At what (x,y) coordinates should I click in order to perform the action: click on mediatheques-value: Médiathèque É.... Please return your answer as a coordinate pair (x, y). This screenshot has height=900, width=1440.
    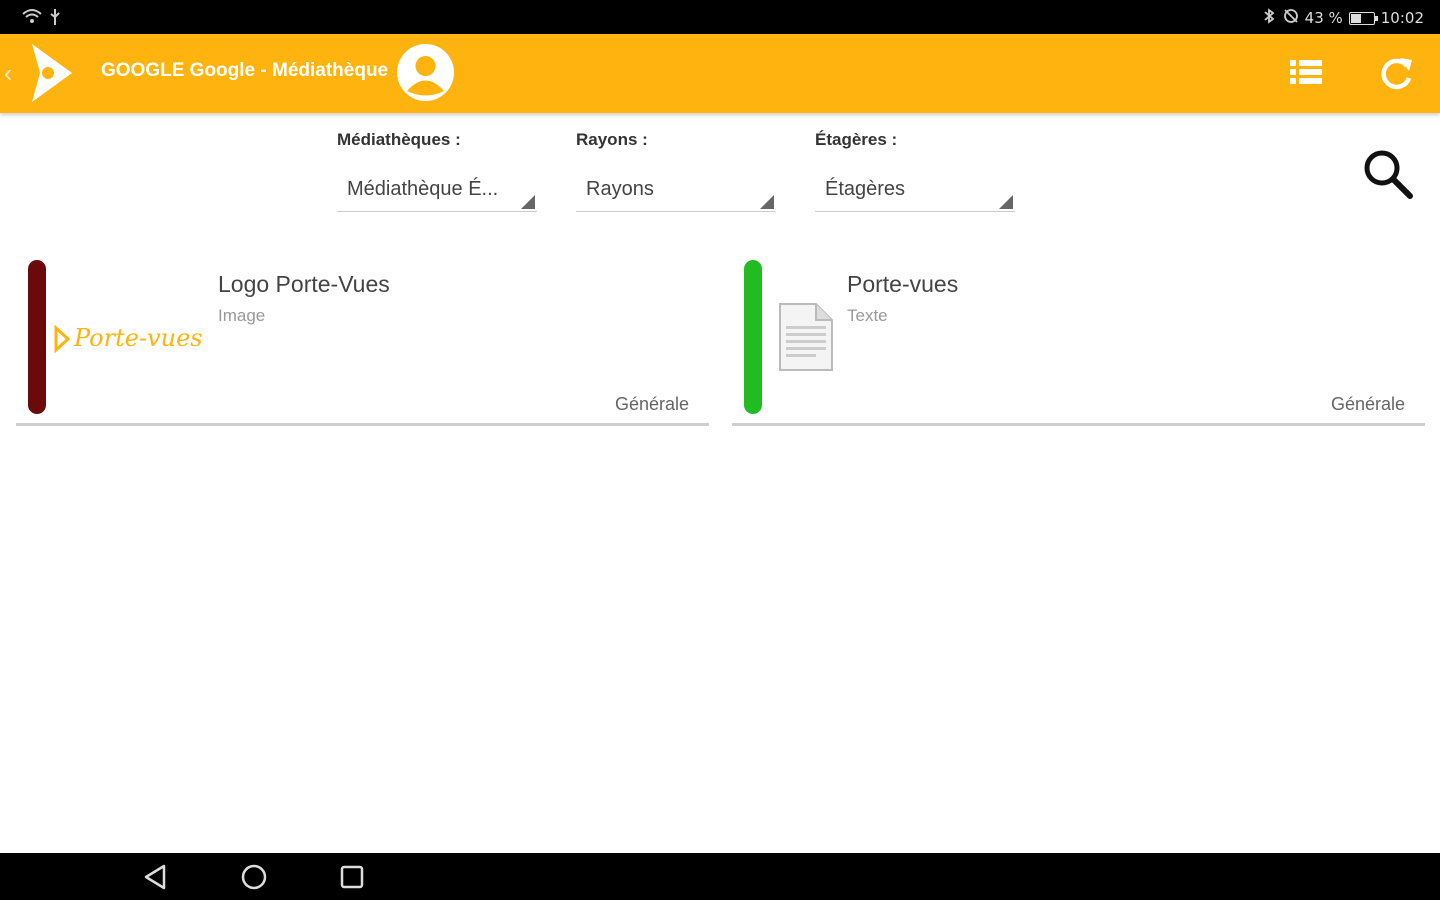
    Looking at the image, I should click on (423, 189).